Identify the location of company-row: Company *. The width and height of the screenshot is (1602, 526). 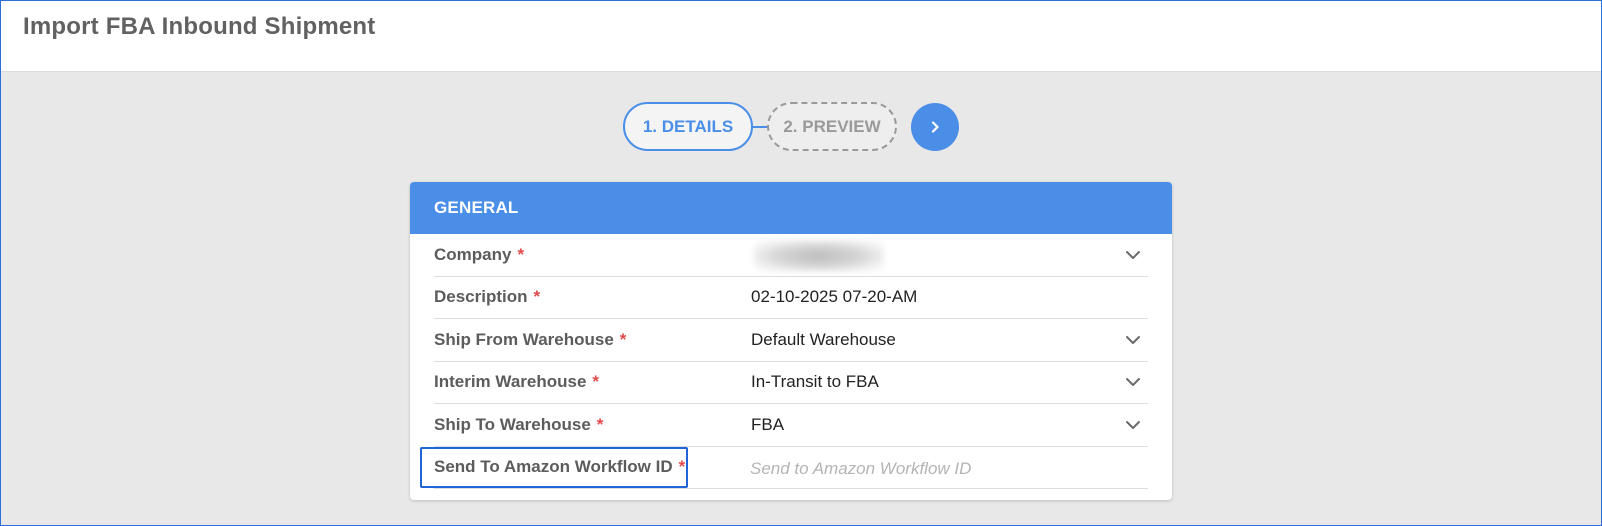
(791, 255).